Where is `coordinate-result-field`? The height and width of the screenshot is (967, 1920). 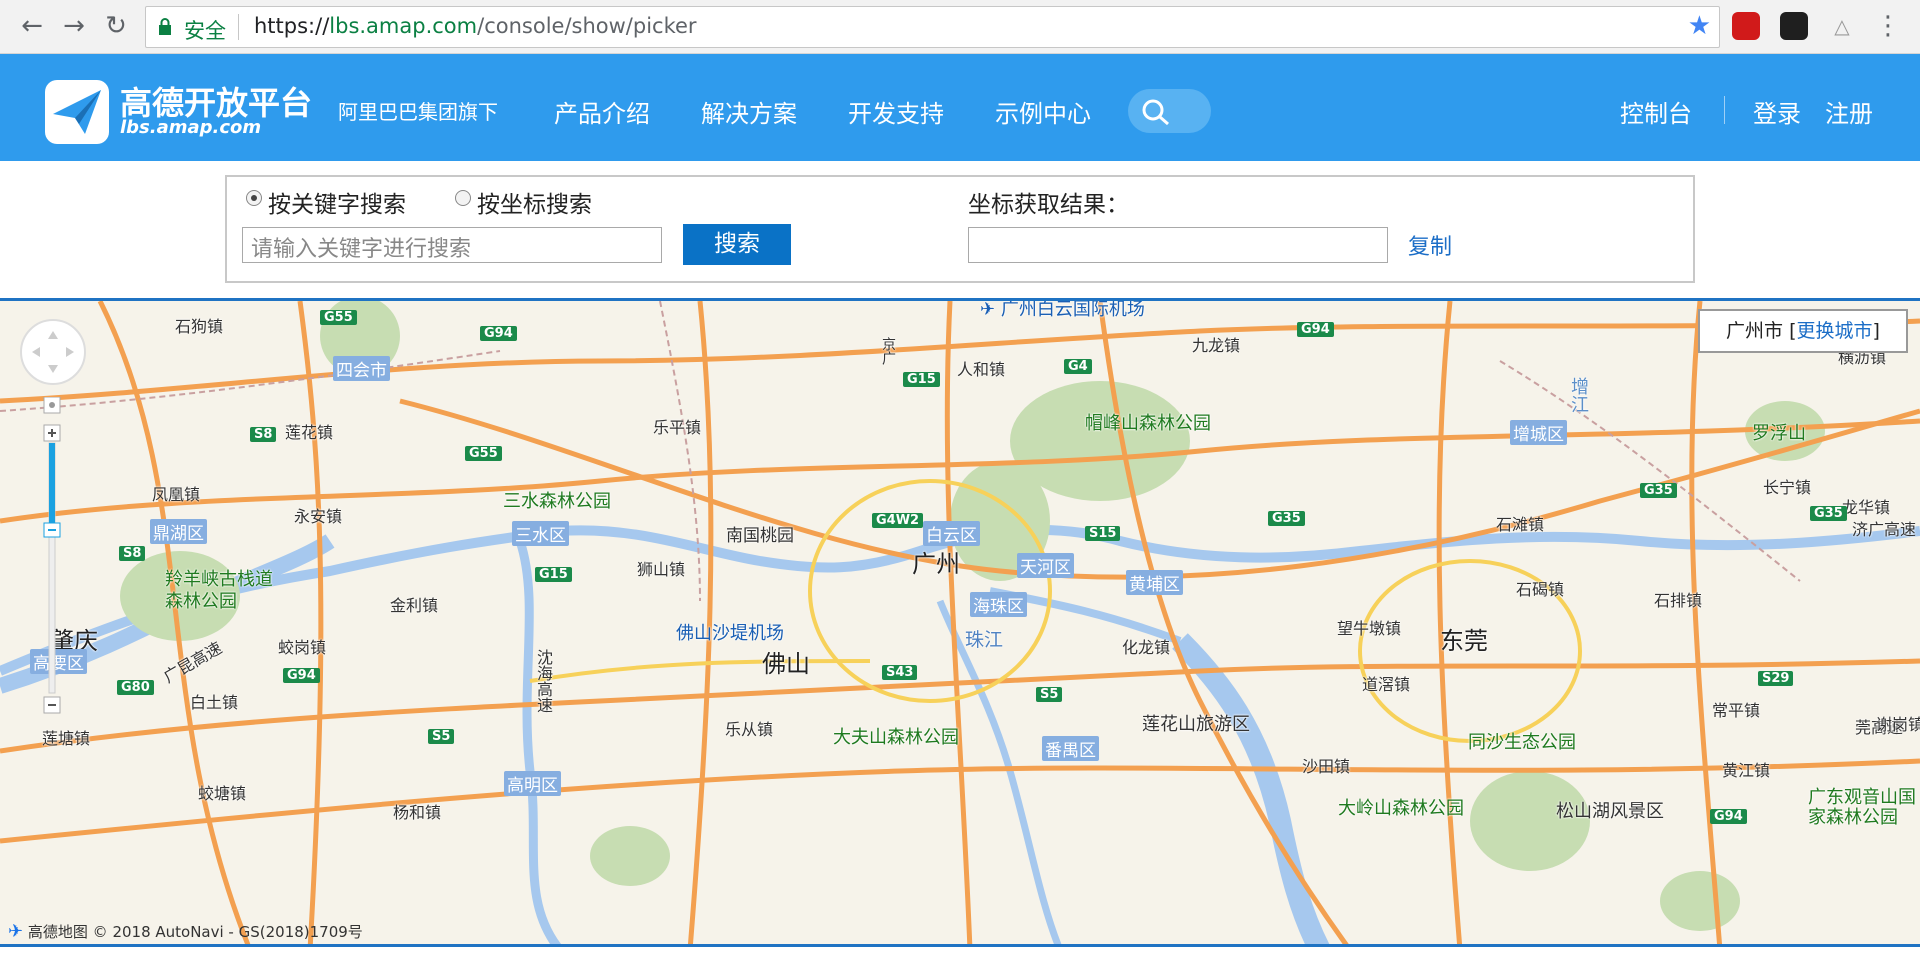 coordinate-result-field is located at coordinates (1178, 245).